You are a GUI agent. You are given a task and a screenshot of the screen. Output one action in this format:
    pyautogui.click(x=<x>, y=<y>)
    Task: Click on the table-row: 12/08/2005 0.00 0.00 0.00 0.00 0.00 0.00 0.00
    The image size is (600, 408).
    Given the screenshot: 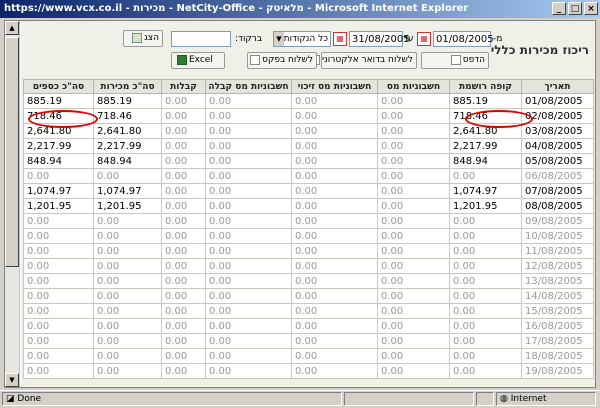 What is the action you would take?
    pyautogui.click(x=308, y=266)
    